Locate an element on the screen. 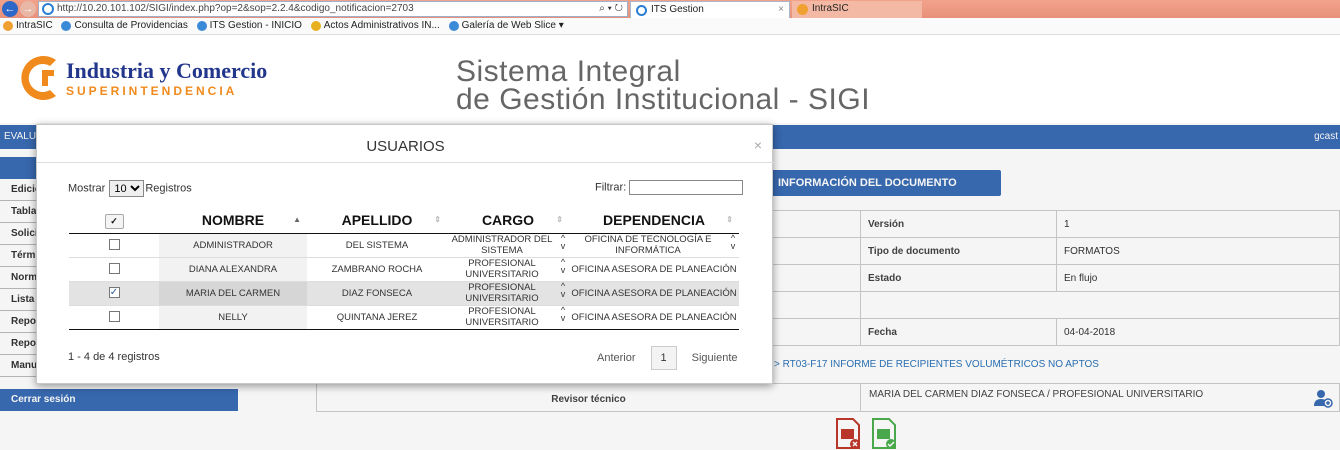  sort-asc-icon: ▲ is located at coordinates (297, 219).